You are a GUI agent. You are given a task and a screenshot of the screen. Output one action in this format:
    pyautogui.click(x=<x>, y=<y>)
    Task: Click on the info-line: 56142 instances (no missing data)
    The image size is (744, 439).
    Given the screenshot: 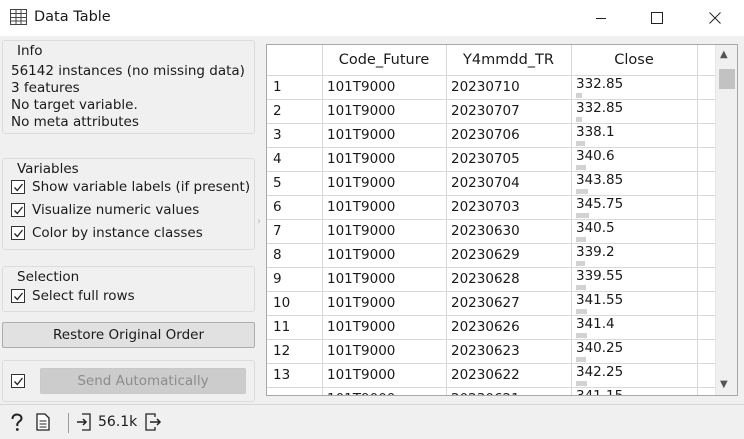 What is the action you would take?
    pyautogui.click(x=128, y=71)
    